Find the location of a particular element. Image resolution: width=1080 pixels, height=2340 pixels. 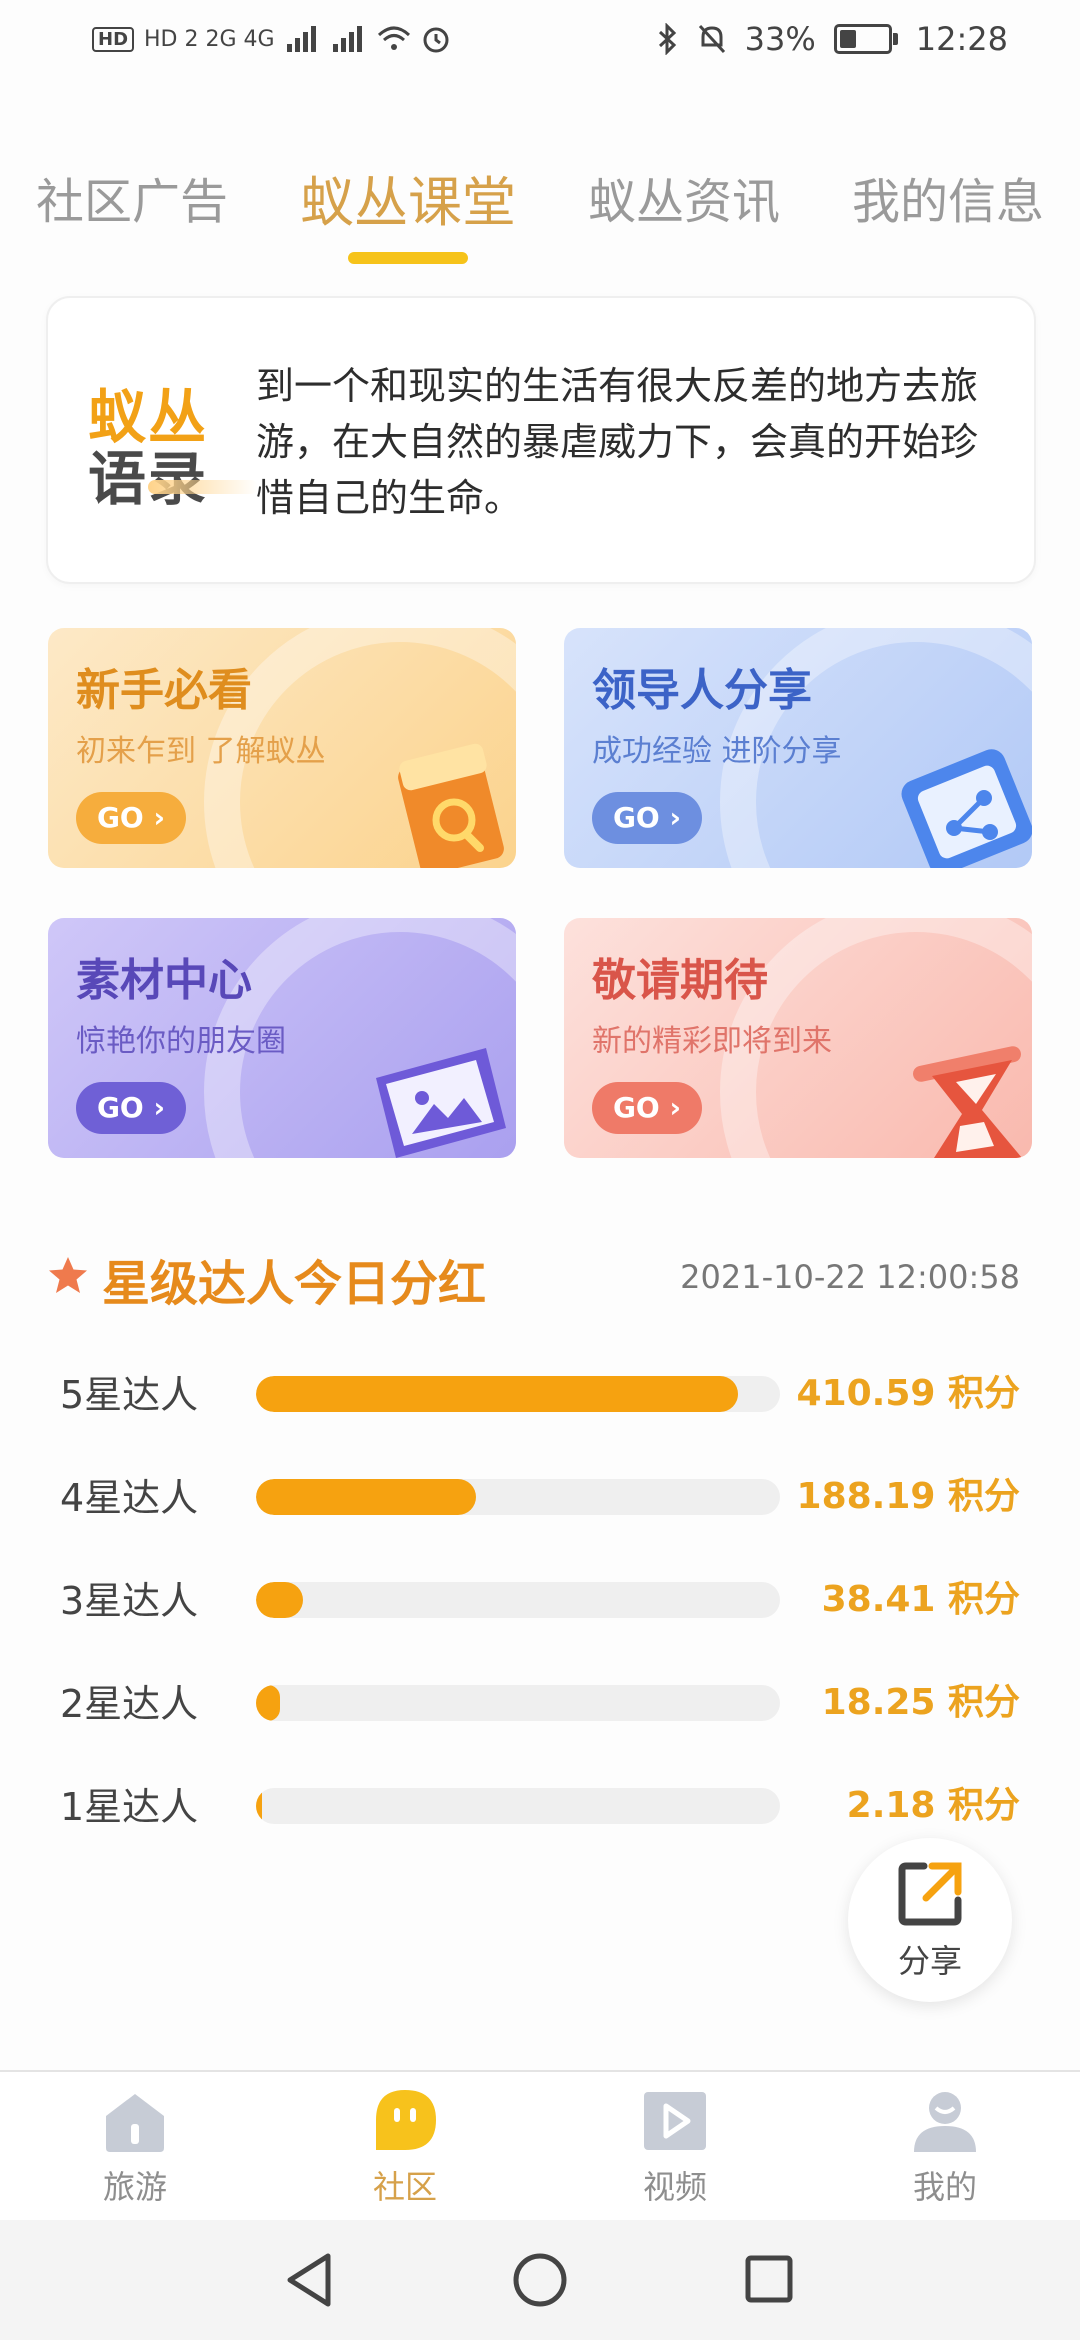

card-material-center: 素材中心 惊艳你的朋友圈 GO › is located at coordinates (282, 1038).